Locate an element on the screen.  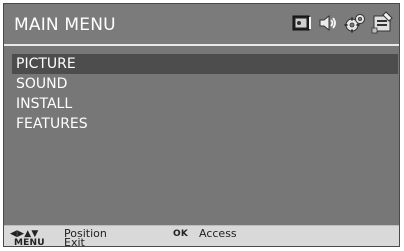
menu-item-install: INSTALL is located at coordinates (205, 104).